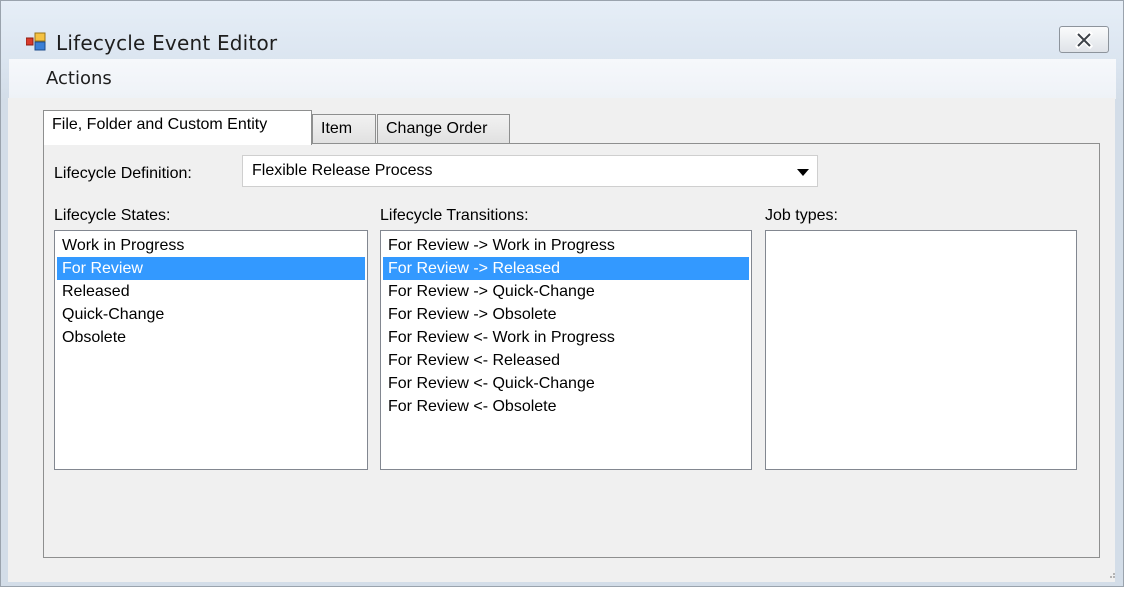  I want to click on list-item: For Review, so click(211, 268).